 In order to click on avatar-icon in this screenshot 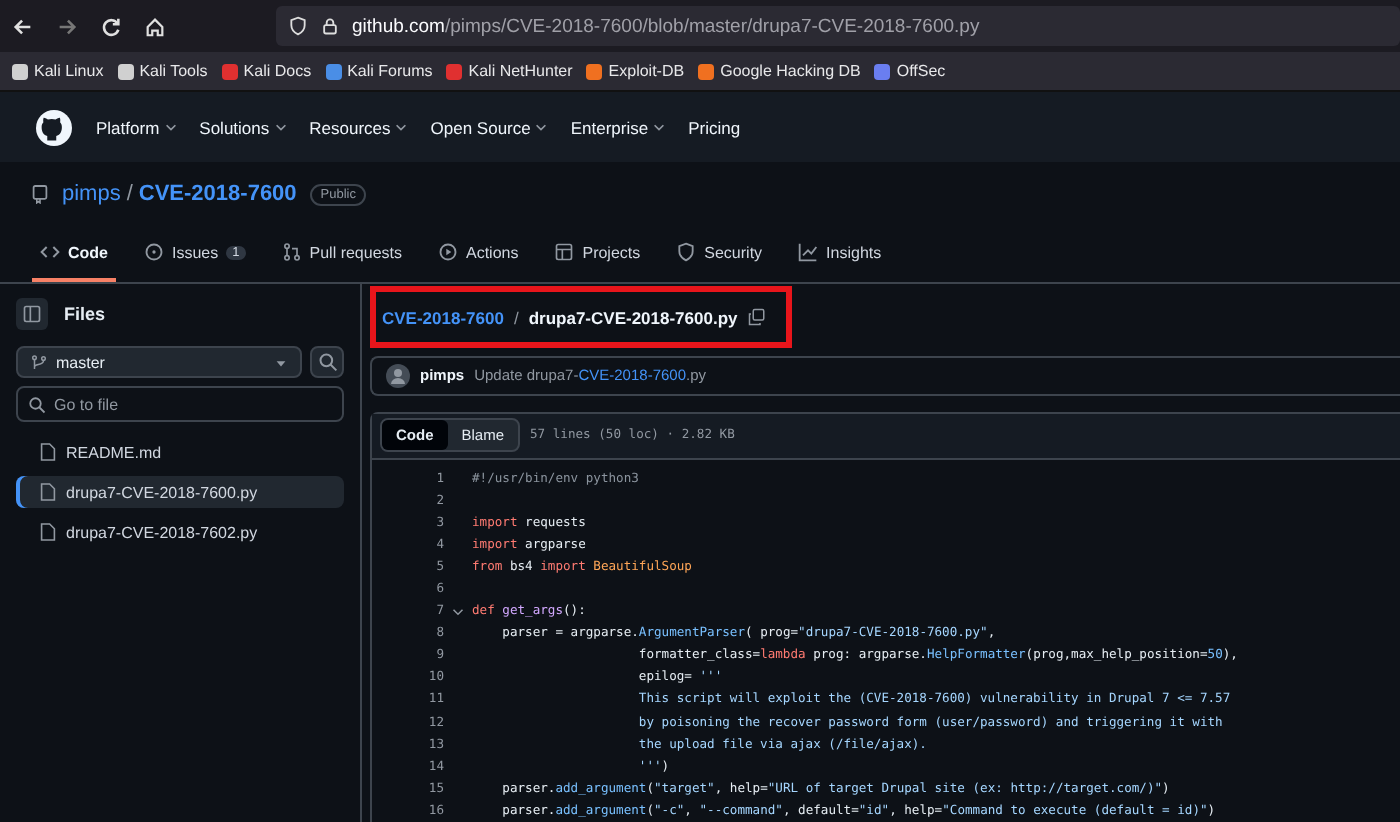, I will do `click(398, 375)`.